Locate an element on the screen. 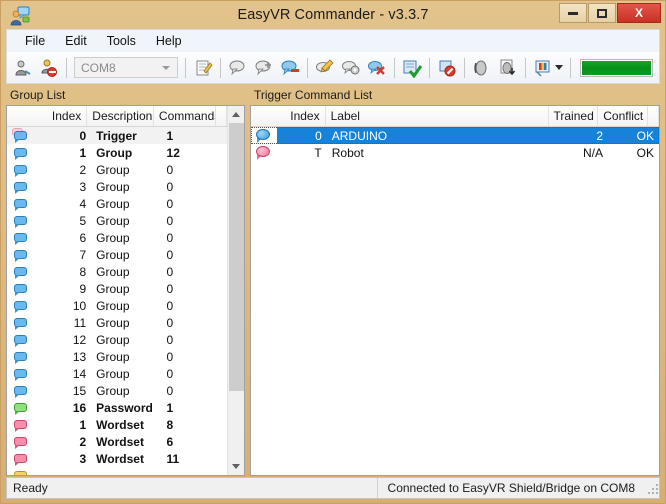 The width and height of the screenshot is (666, 504). progress-bar-track is located at coordinates (616, 67).